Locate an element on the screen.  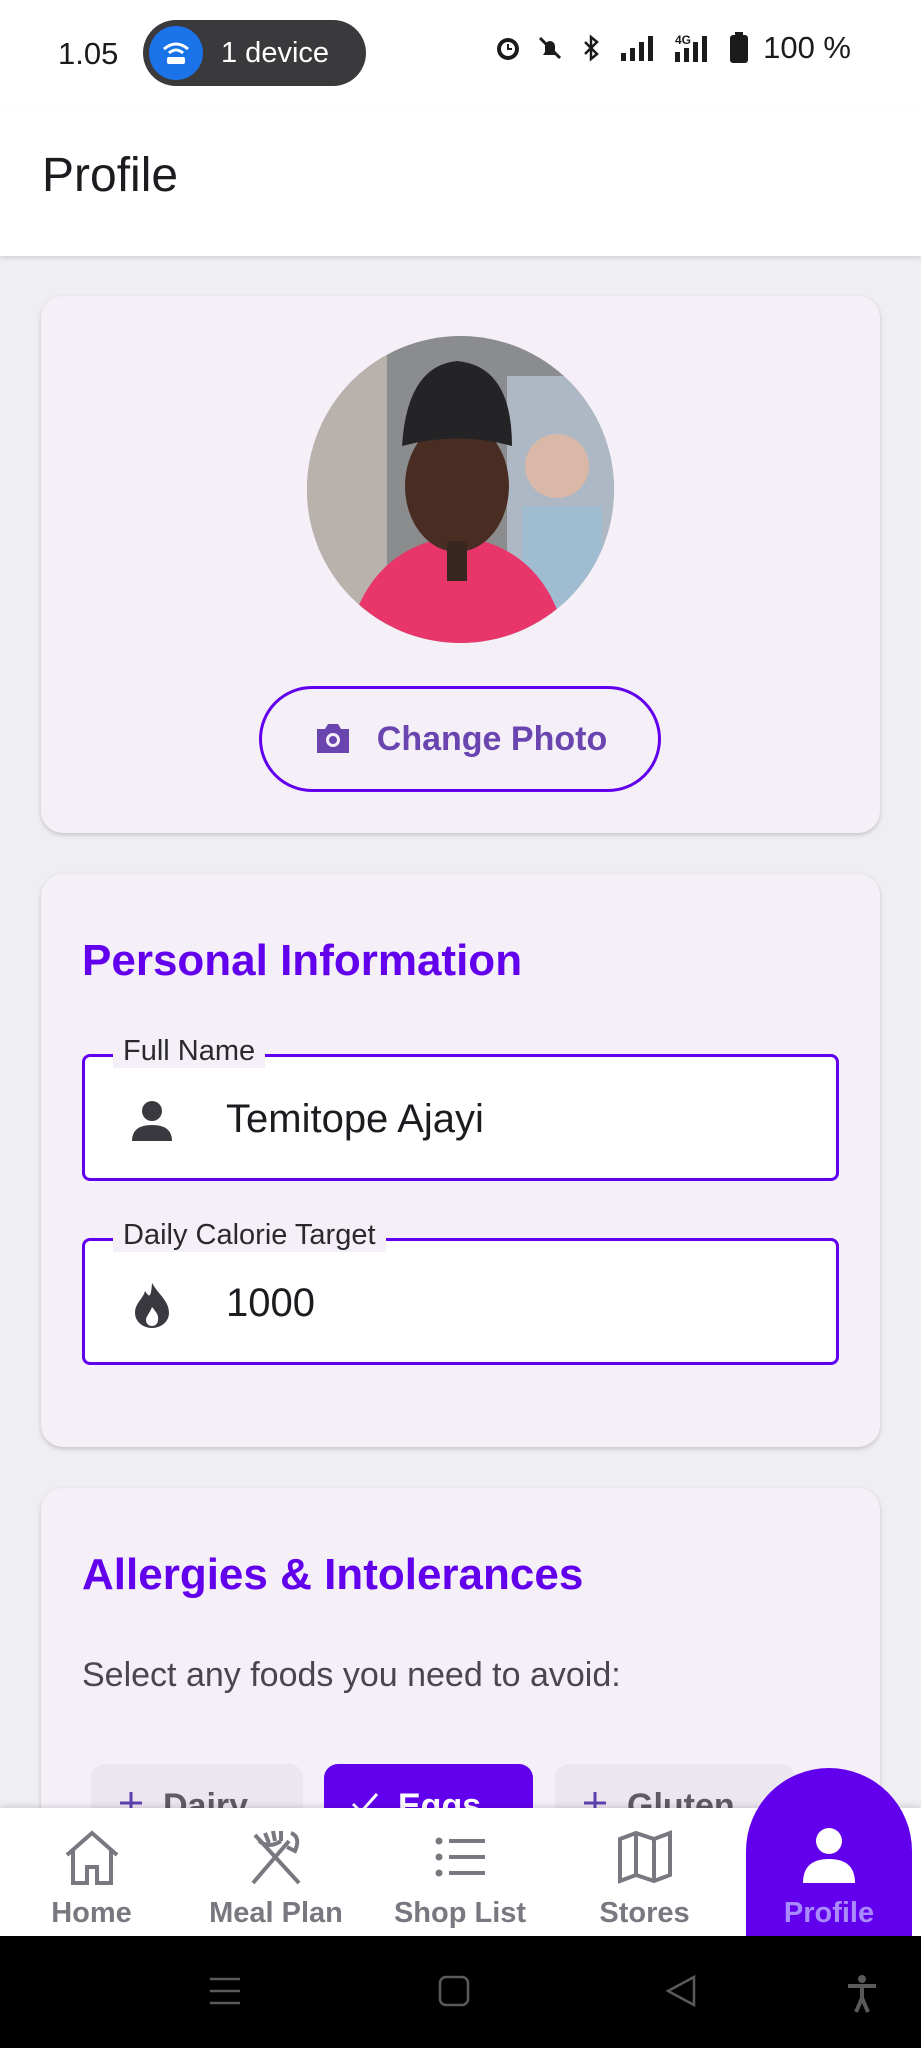
calorie-target-field: Daily Calorie Target 1000 is located at coordinates (460, 1292).